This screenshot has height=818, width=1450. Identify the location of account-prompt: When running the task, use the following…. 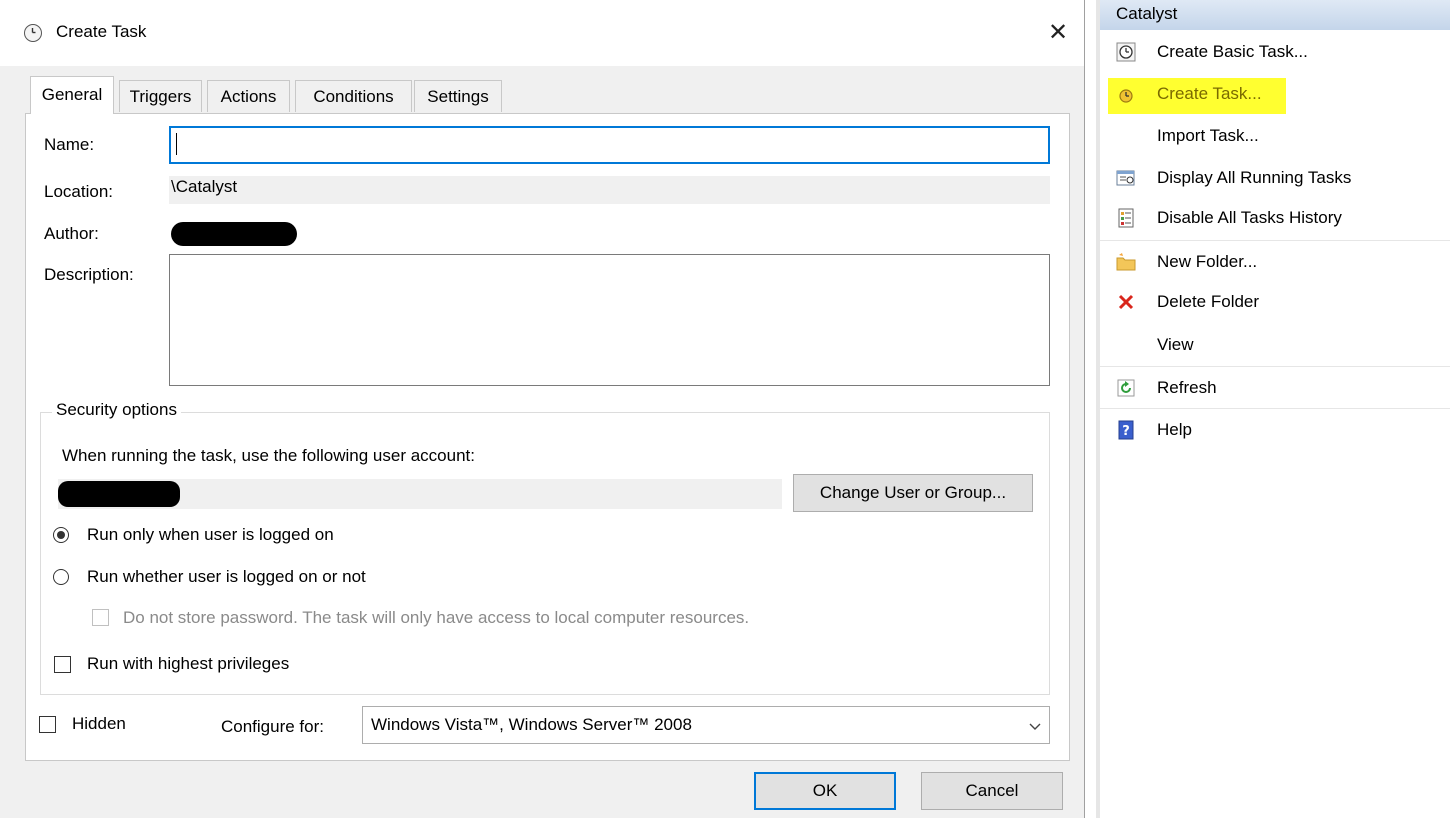
(268, 455).